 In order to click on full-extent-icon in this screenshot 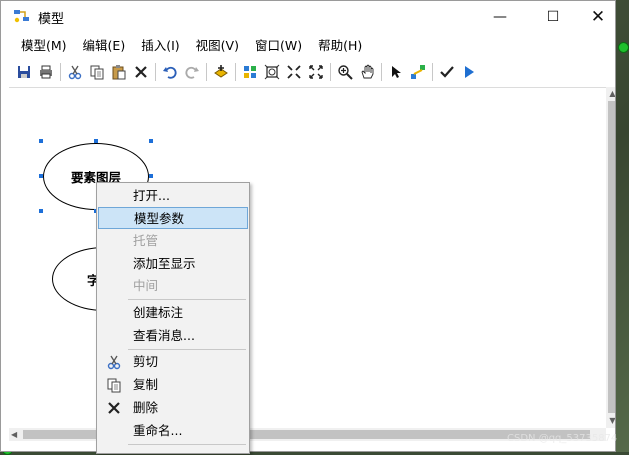, I will do `click(272, 72)`.